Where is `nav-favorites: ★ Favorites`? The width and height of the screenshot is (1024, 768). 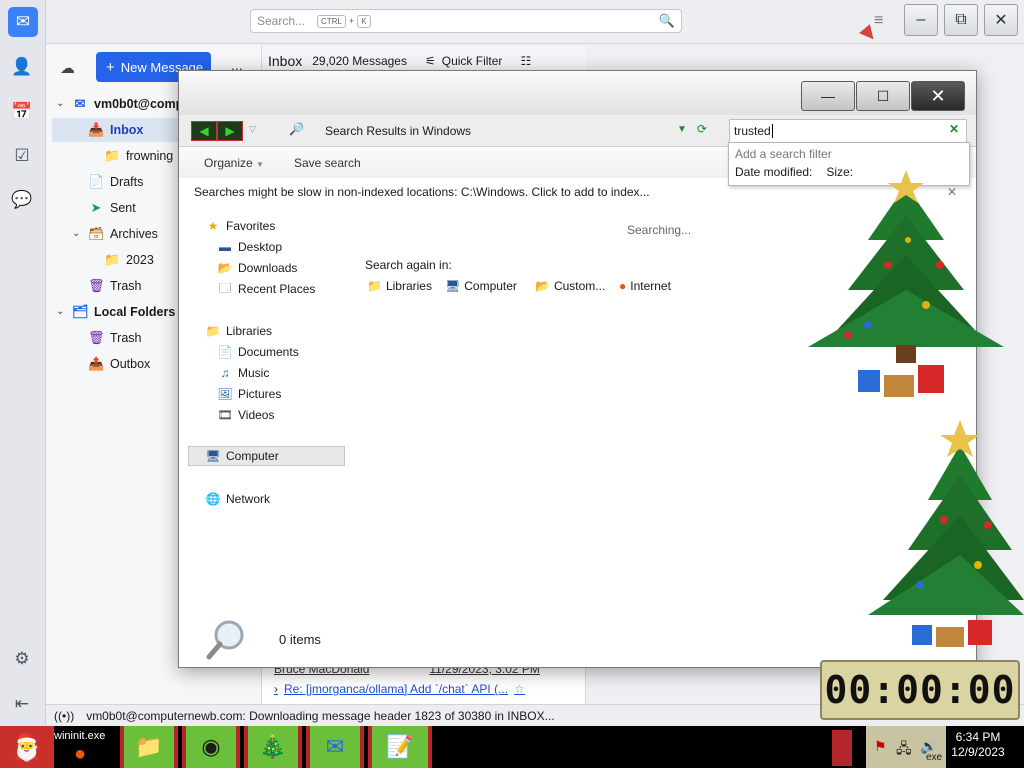
nav-favorites: ★ Favorites is located at coordinates (240, 226).